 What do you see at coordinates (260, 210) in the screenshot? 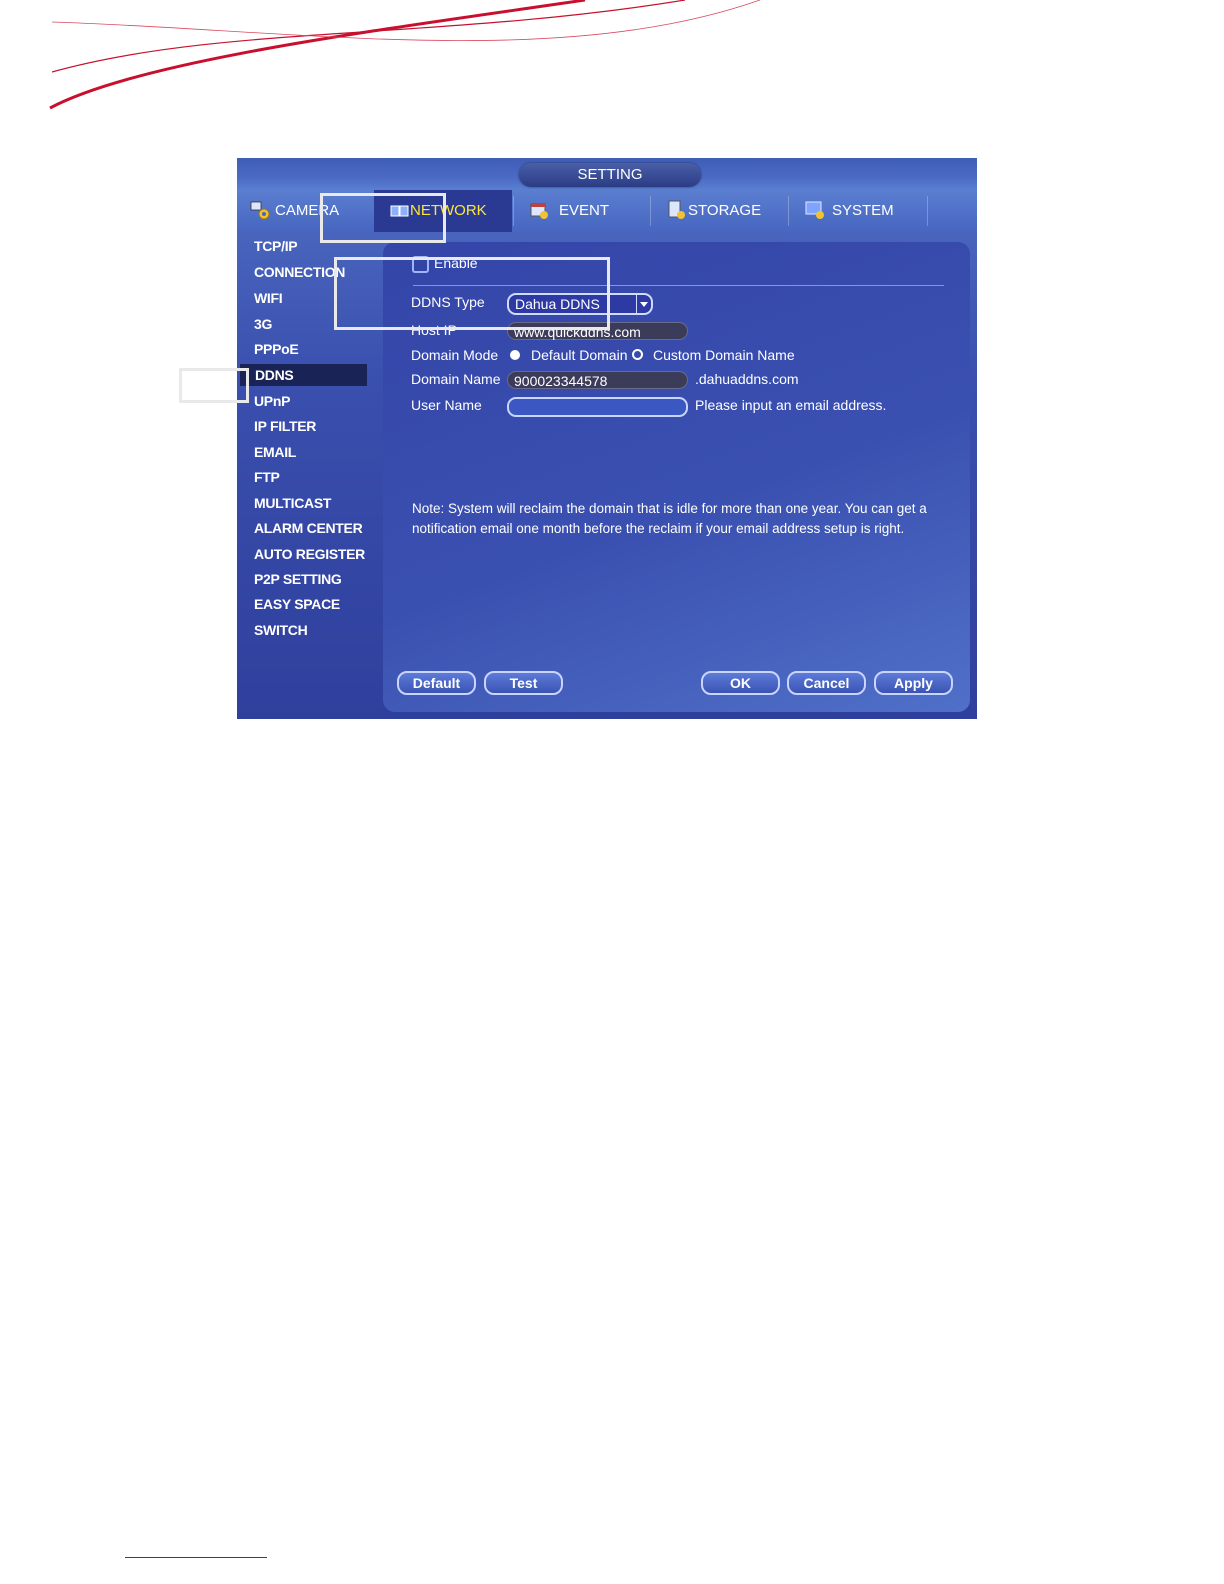
I see `camera-gear-icon` at bounding box center [260, 210].